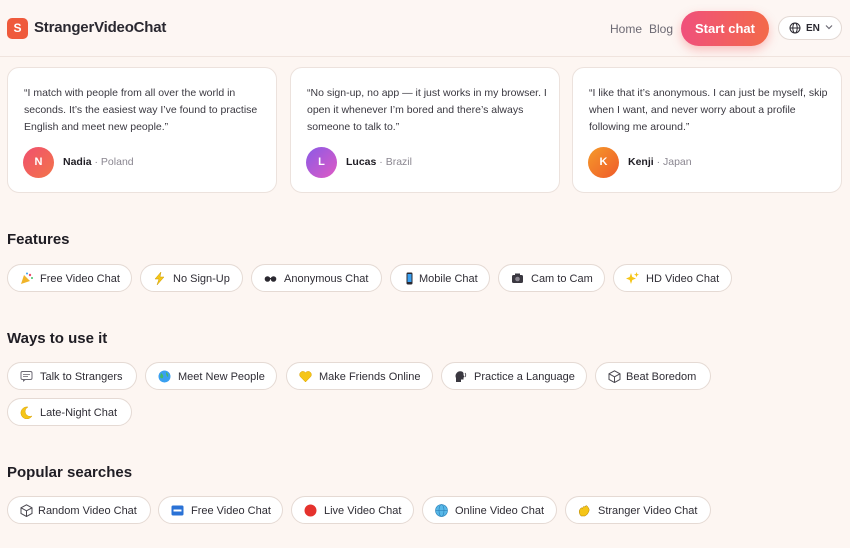 Image resolution: width=850 pixels, height=548 pixels. What do you see at coordinates (584, 511) in the screenshot?
I see `waving-hand-icon` at bounding box center [584, 511].